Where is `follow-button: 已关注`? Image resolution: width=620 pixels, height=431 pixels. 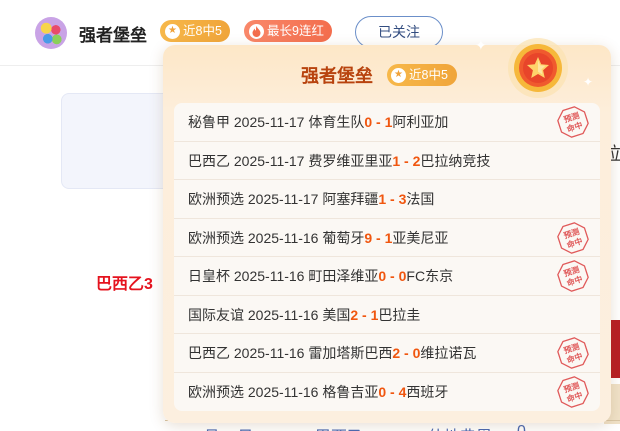
follow-button: 已关注 is located at coordinates (399, 32).